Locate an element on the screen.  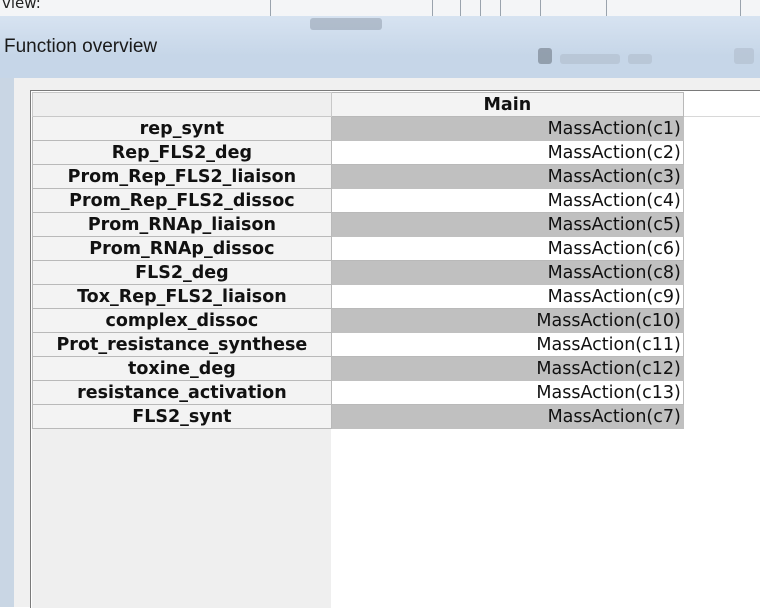
function-cell: MassAction(c8) is located at coordinates (507, 273).